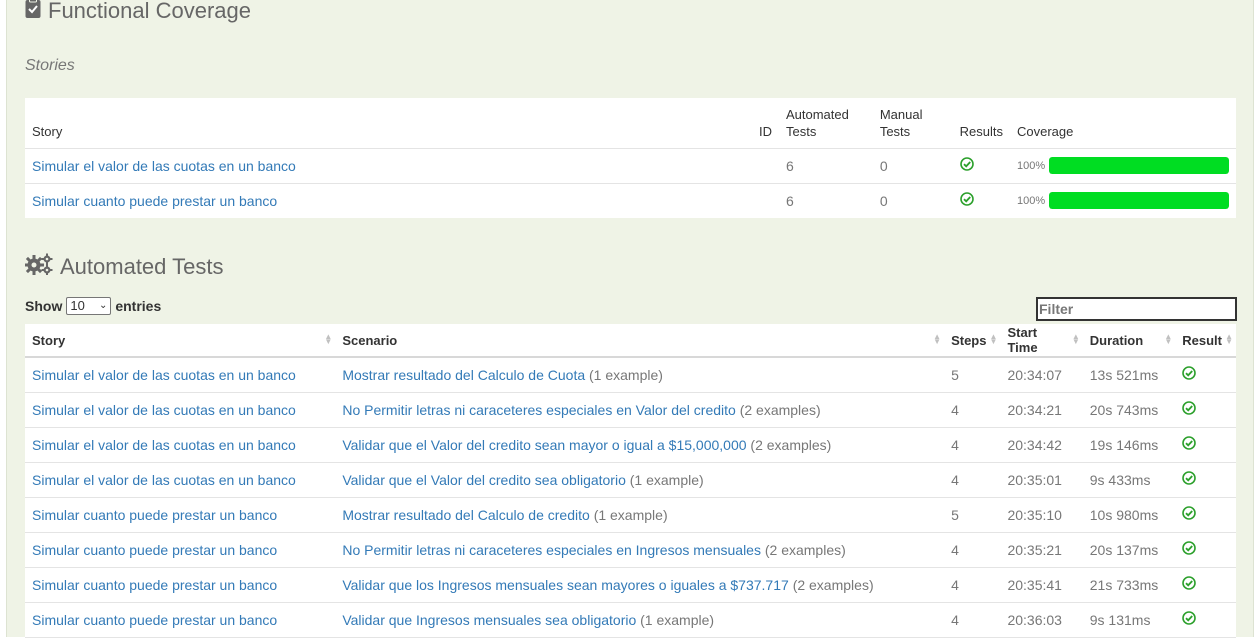  Describe the element at coordinates (1041, 620) in the screenshot. I see `start-time-cell: 20:36:03` at that location.